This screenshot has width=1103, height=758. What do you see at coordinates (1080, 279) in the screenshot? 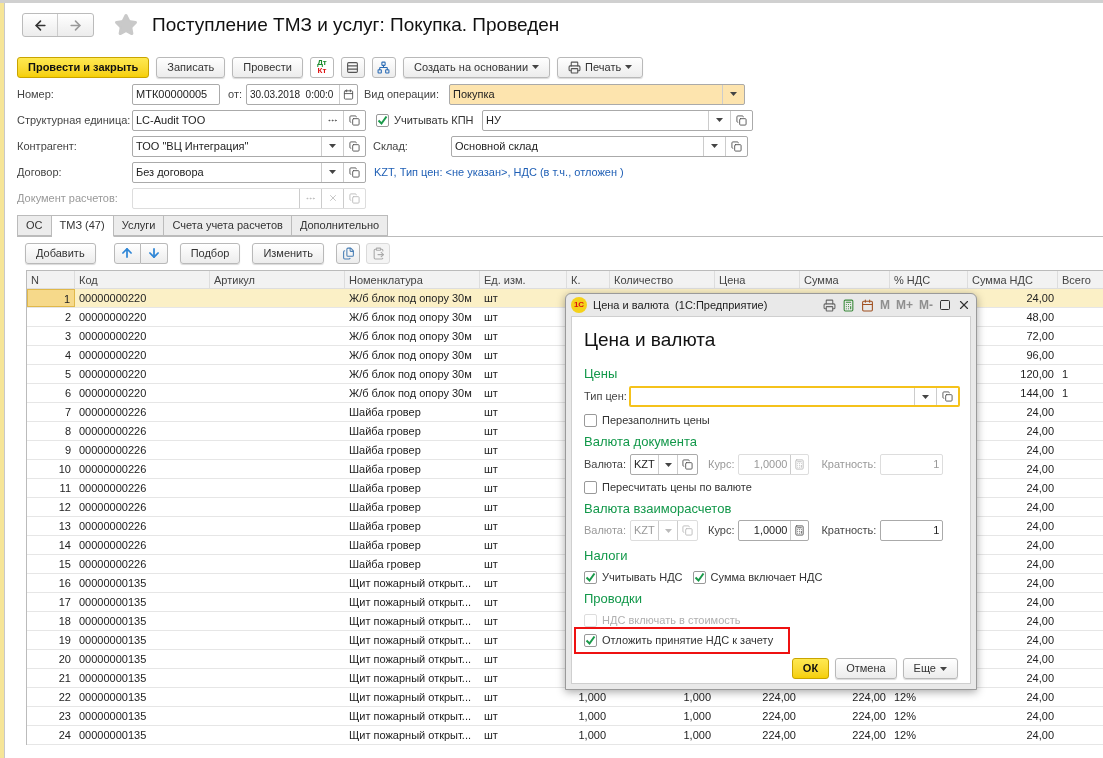
I see `column-header: Всего` at bounding box center [1080, 279].